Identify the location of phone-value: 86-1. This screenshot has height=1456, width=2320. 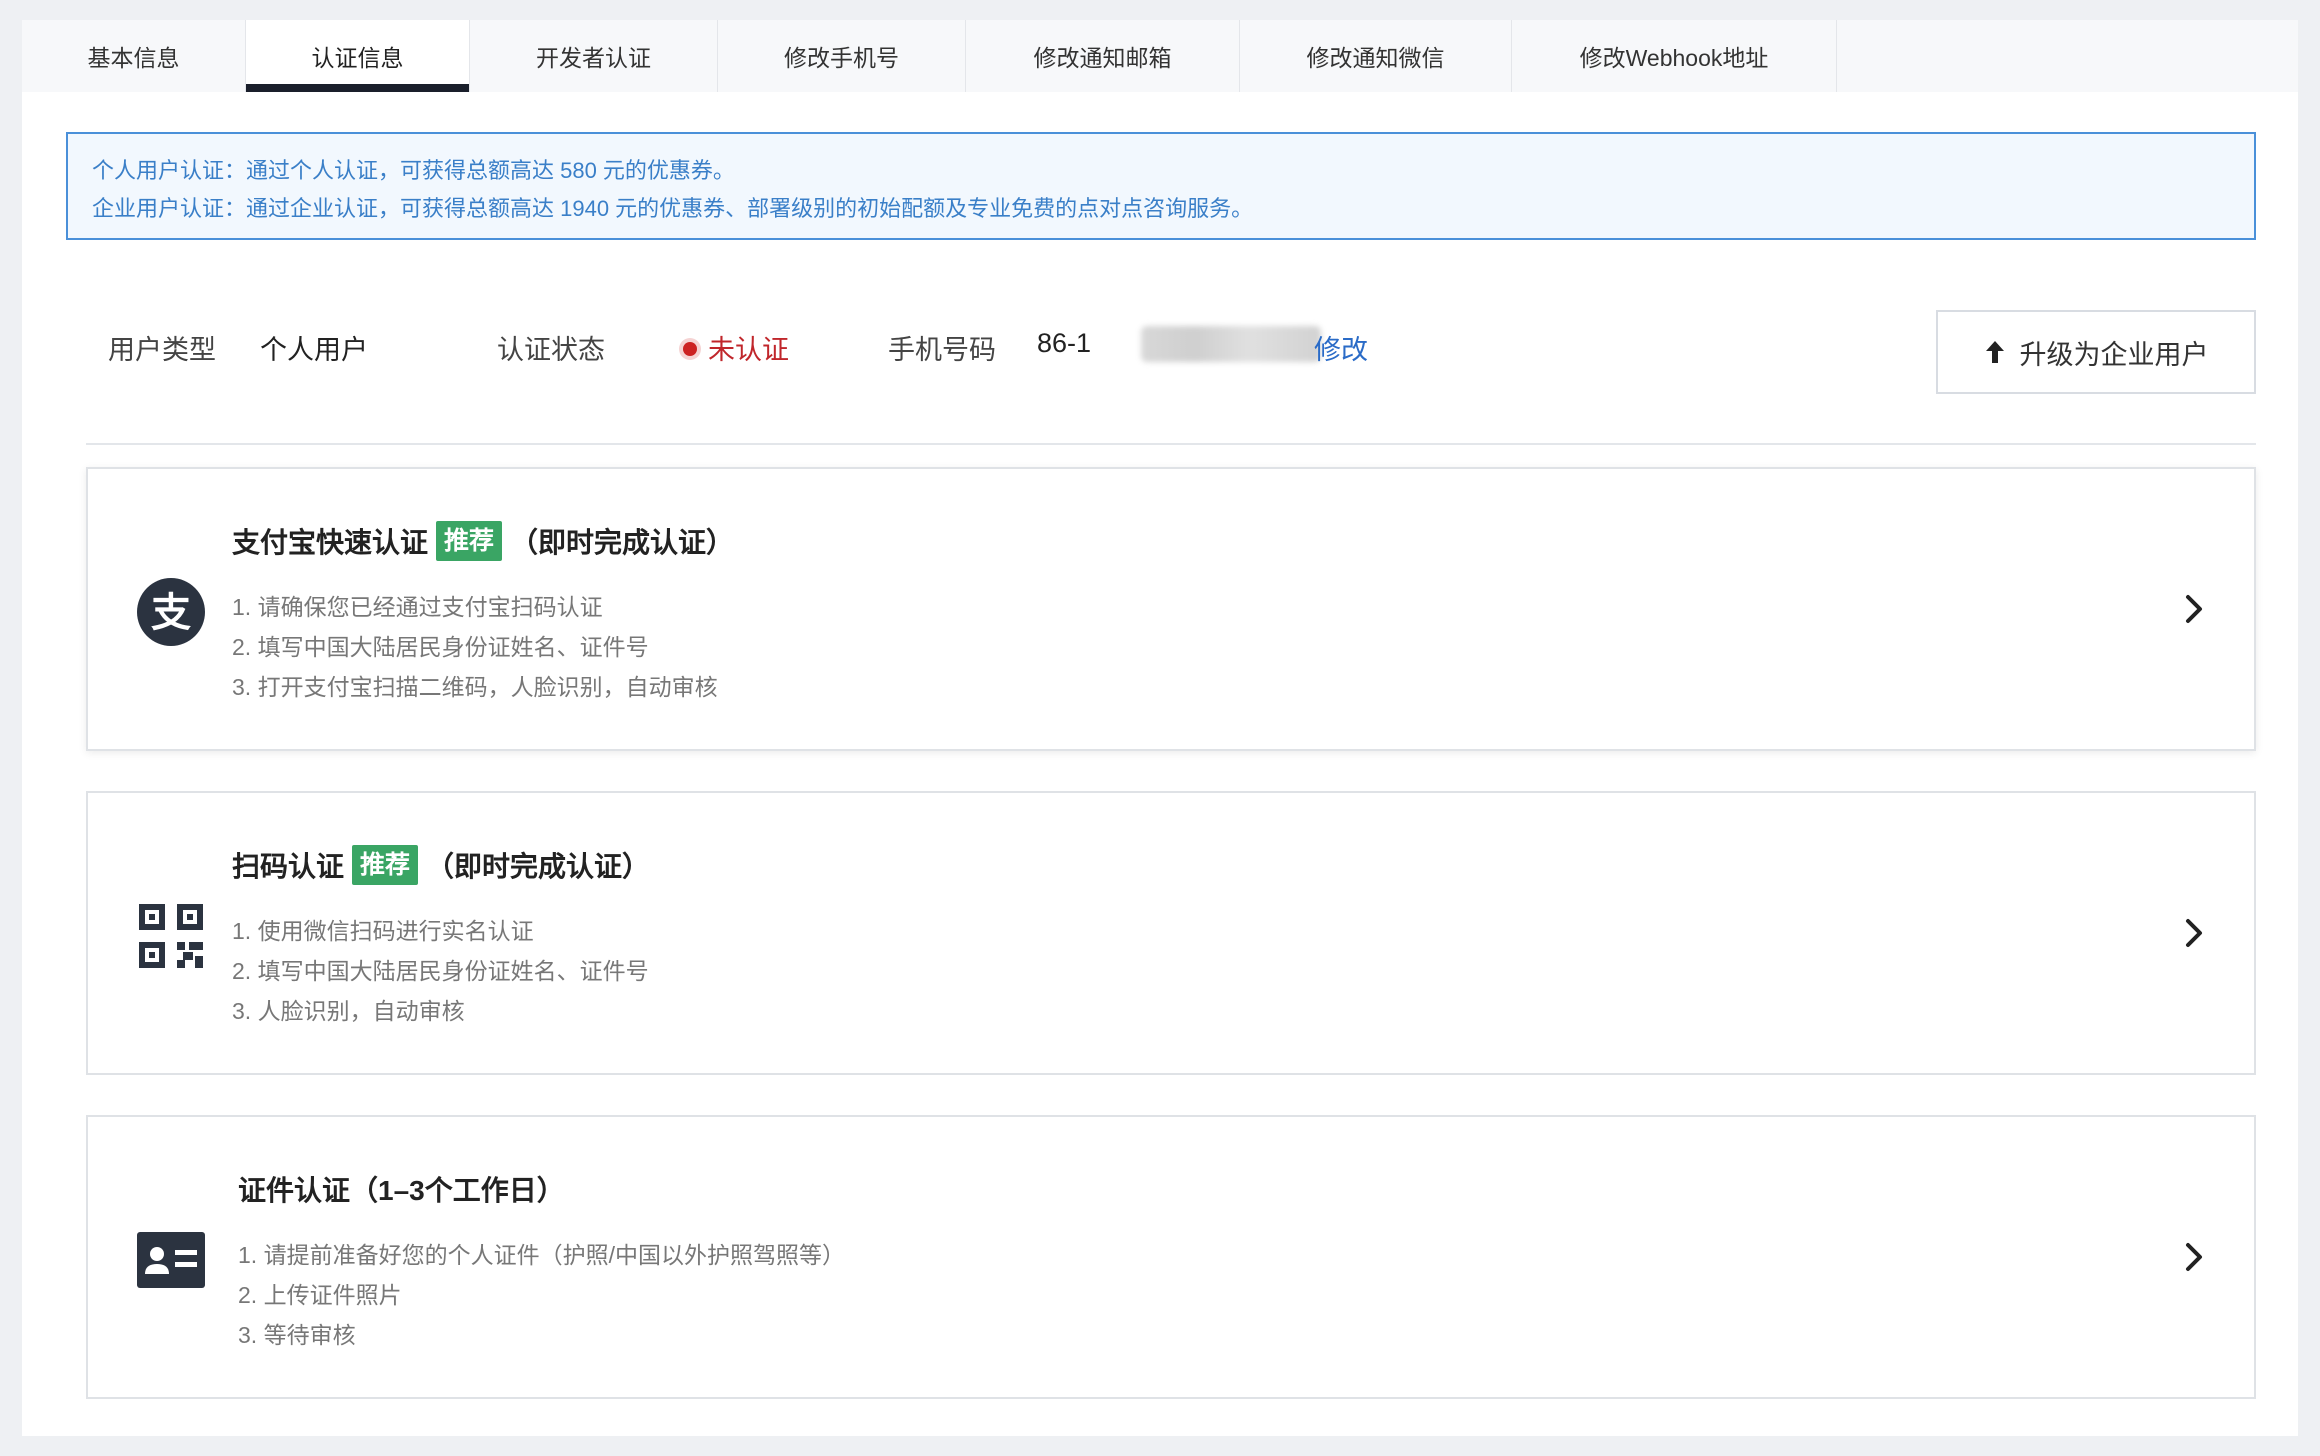
(1064, 343).